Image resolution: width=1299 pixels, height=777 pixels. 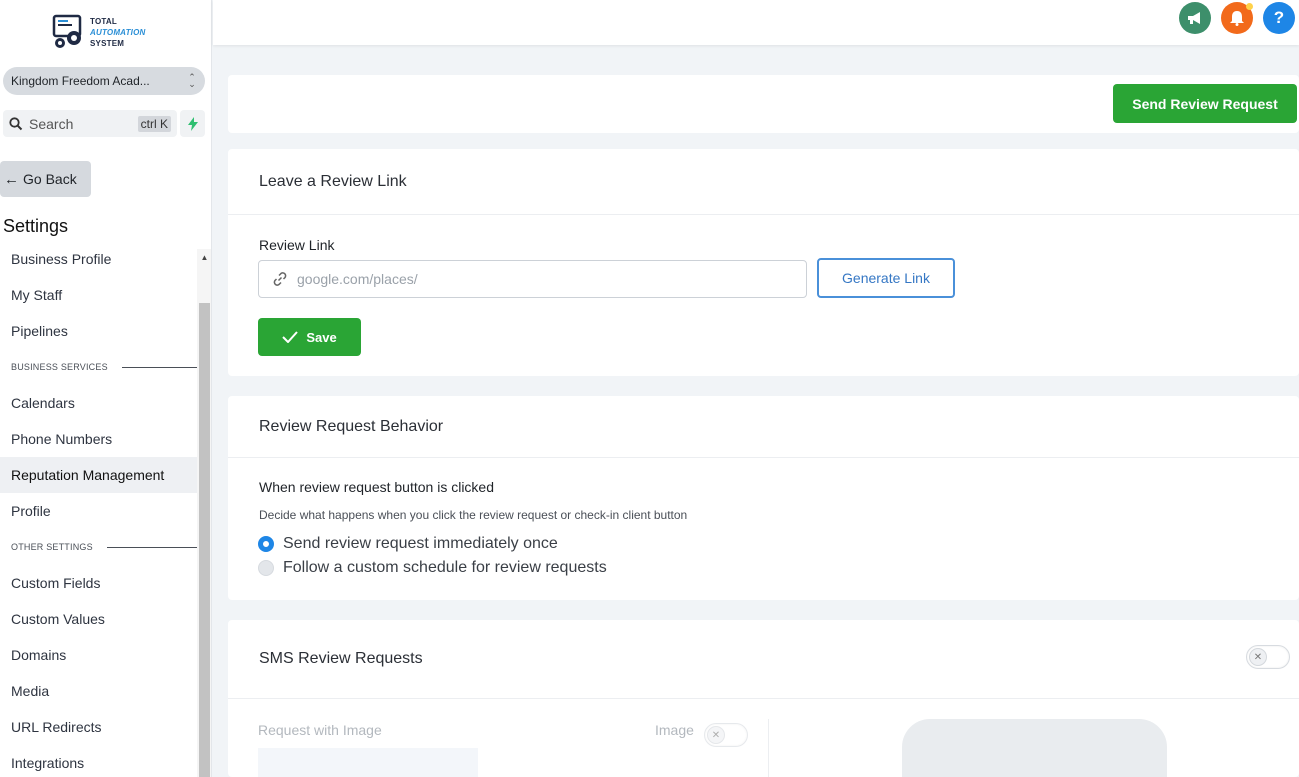 What do you see at coordinates (68, 32) in the screenshot?
I see `logo-gear-icon` at bounding box center [68, 32].